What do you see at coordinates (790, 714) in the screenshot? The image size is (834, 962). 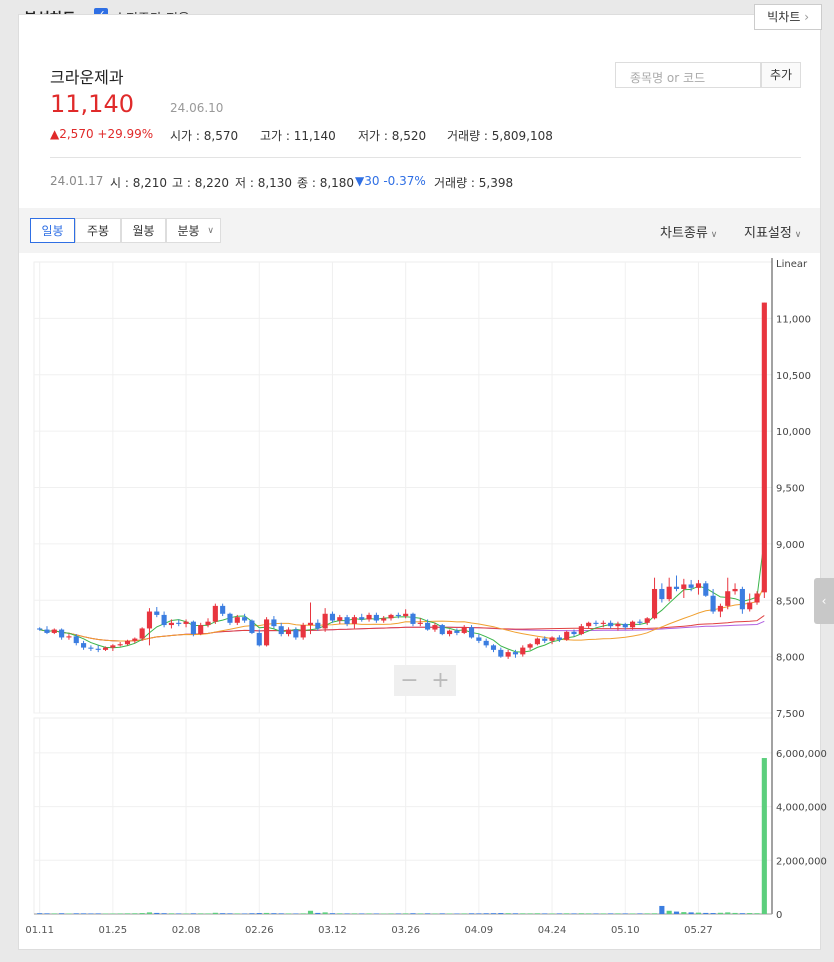 I see `y-tick-label: 7,500` at bounding box center [790, 714].